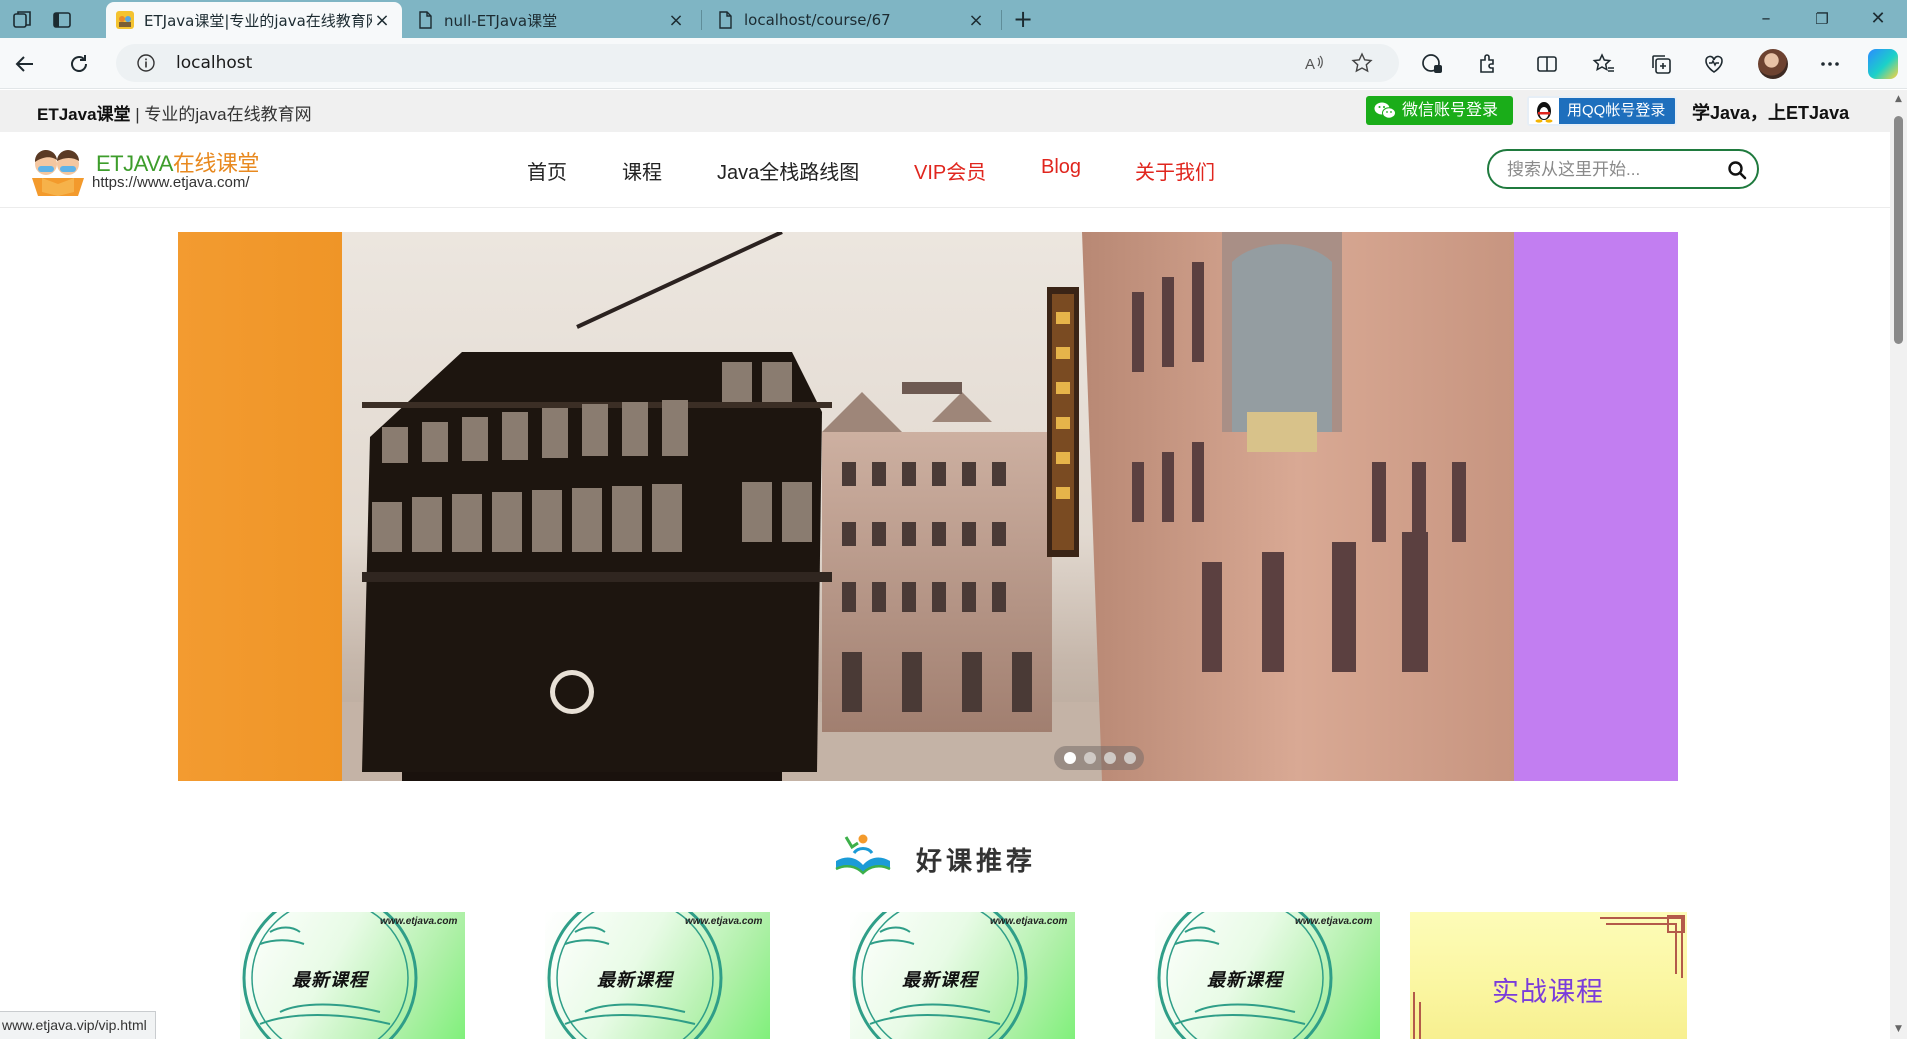  What do you see at coordinates (976, 861) in the screenshot?
I see `section-title: 好课推荐` at bounding box center [976, 861].